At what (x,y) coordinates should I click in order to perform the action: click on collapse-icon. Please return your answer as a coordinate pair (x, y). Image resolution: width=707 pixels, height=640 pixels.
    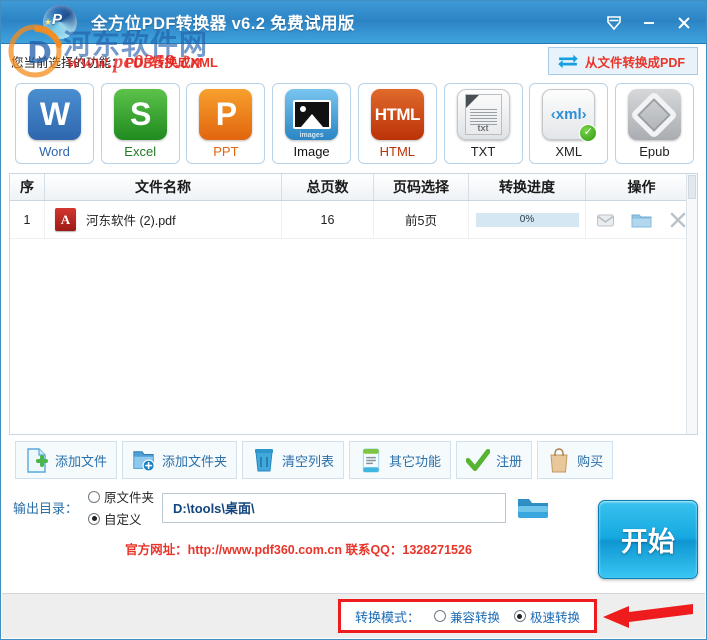
    Looking at the image, I should click on (613, 23).